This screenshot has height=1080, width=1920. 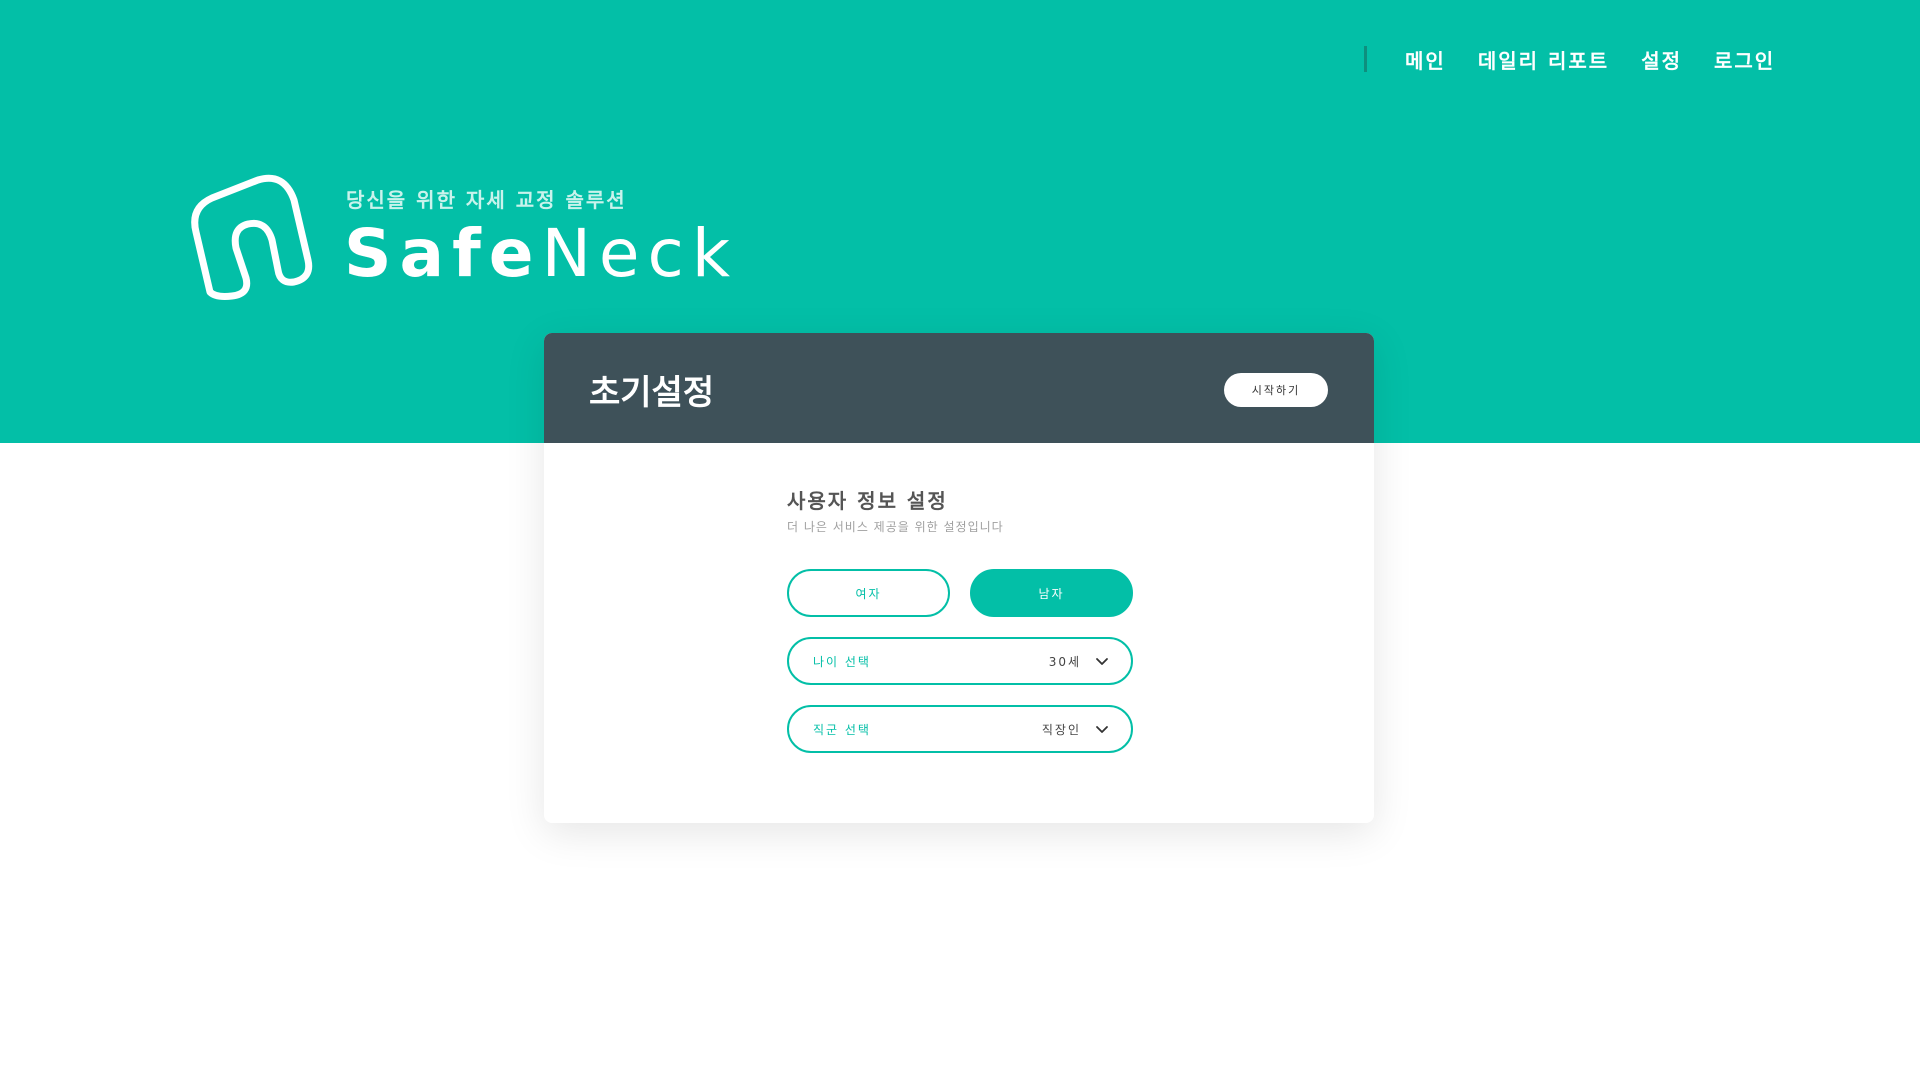 What do you see at coordinates (960, 661) in the screenshot?
I see `age-select: 나이 선택 30세` at bounding box center [960, 661].